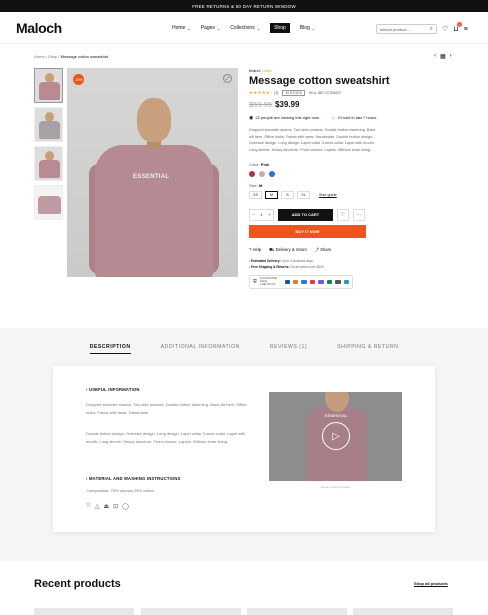 This screenshot has width=488, height=615. What do you see at coordinates (333, 118) in the screenshot?
I see `fire-icon: ♨` at bounding box center [333, 118].